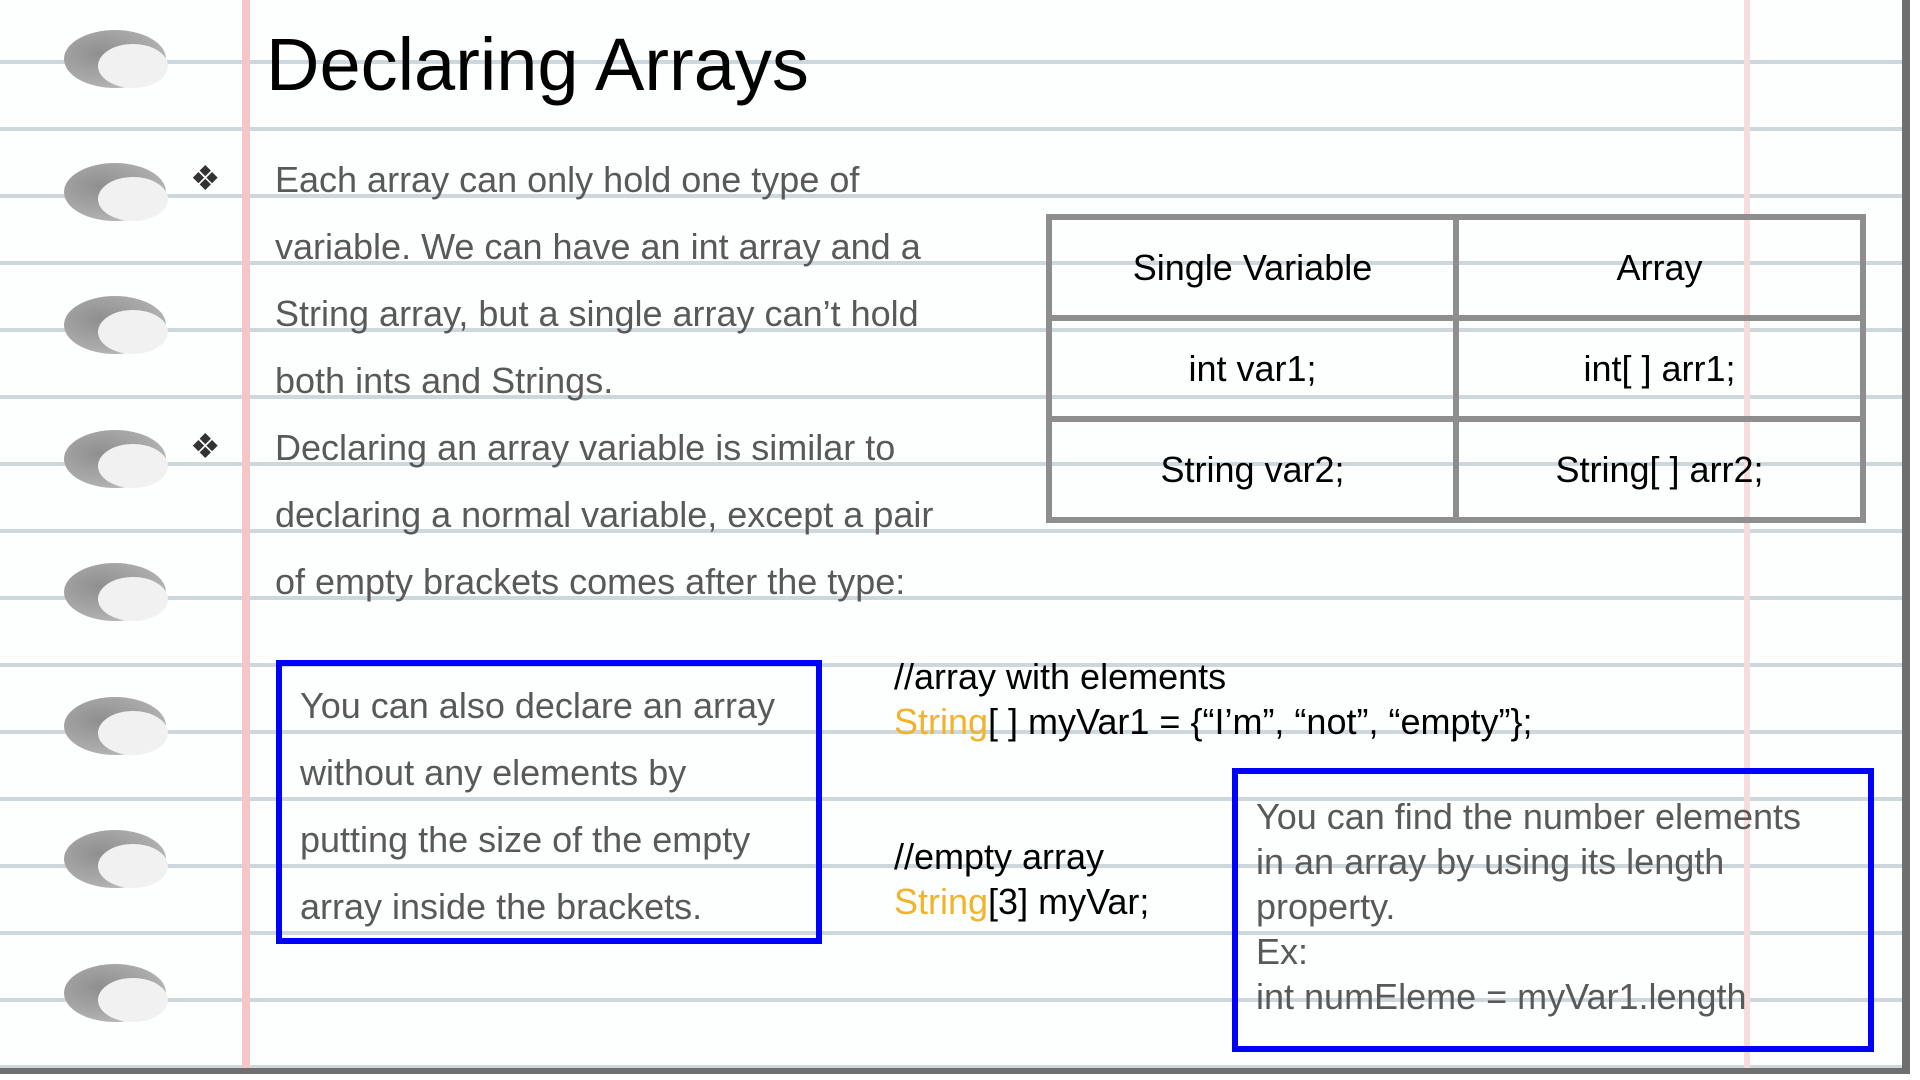  I want to click on code-rest: [ ] myVar1 = {“I’m”, “not”, “empty”};, so click(1260, 721).